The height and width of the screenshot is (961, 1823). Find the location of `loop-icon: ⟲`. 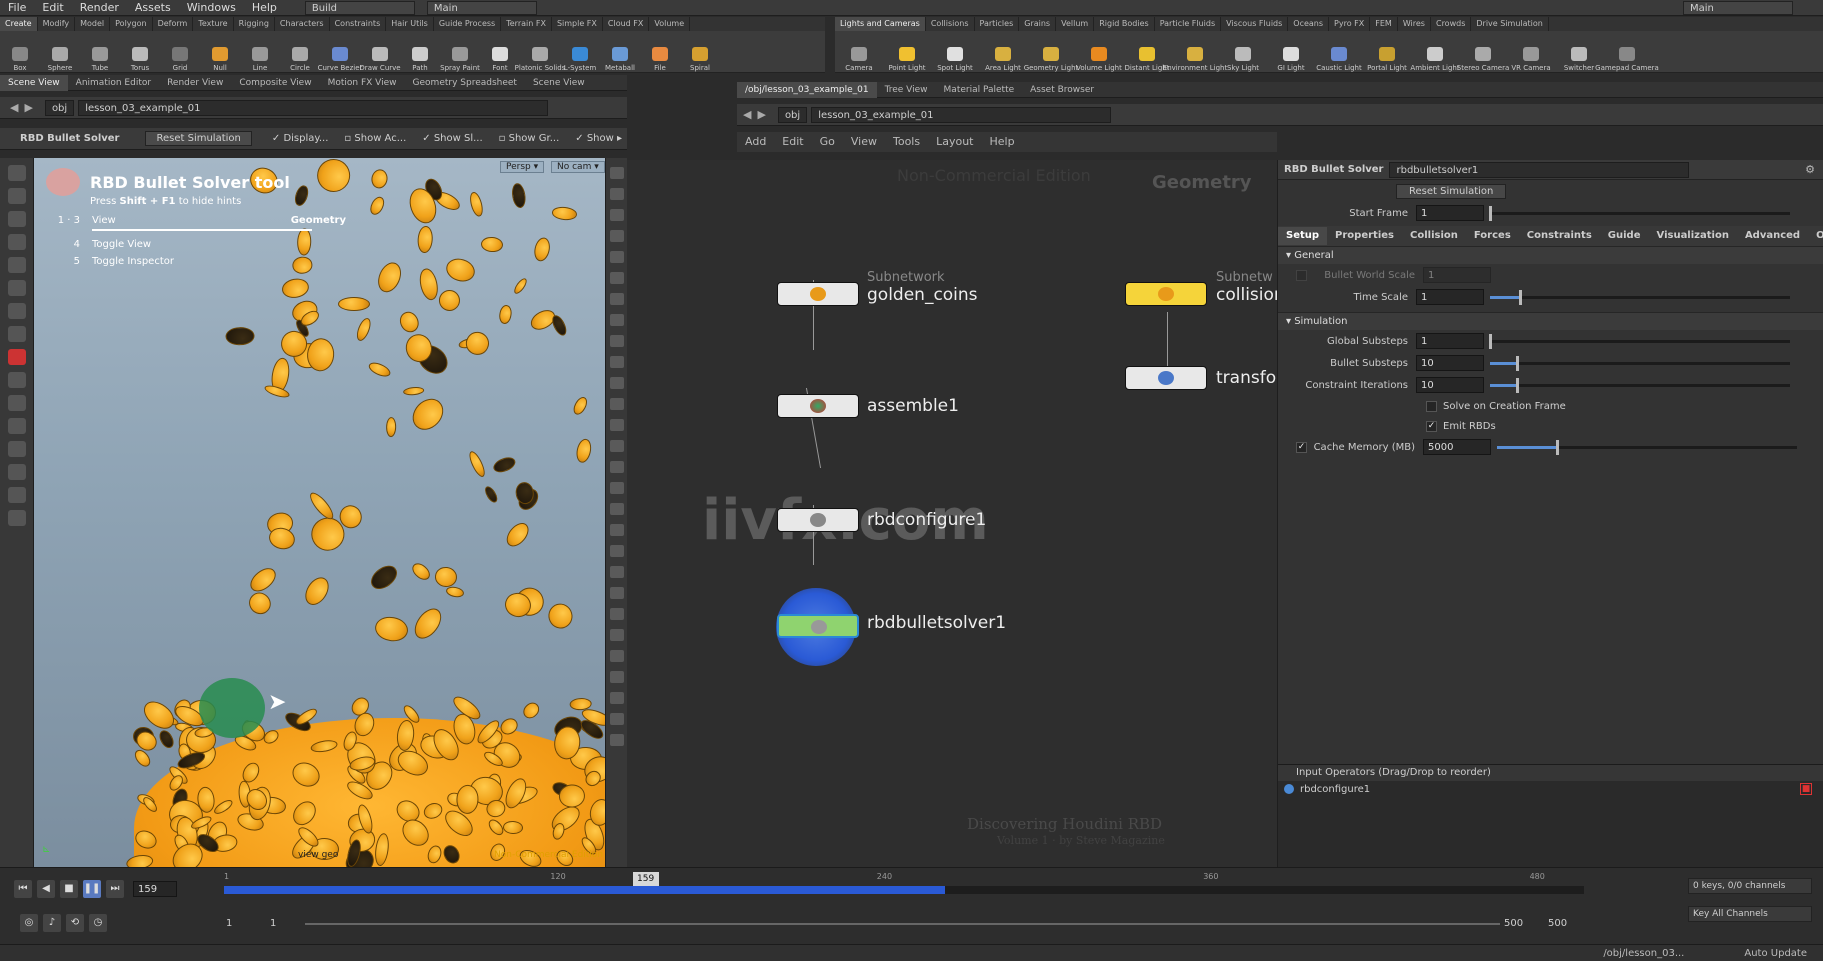

loop-icon: ⟲ is located at coordinates (75, 923).